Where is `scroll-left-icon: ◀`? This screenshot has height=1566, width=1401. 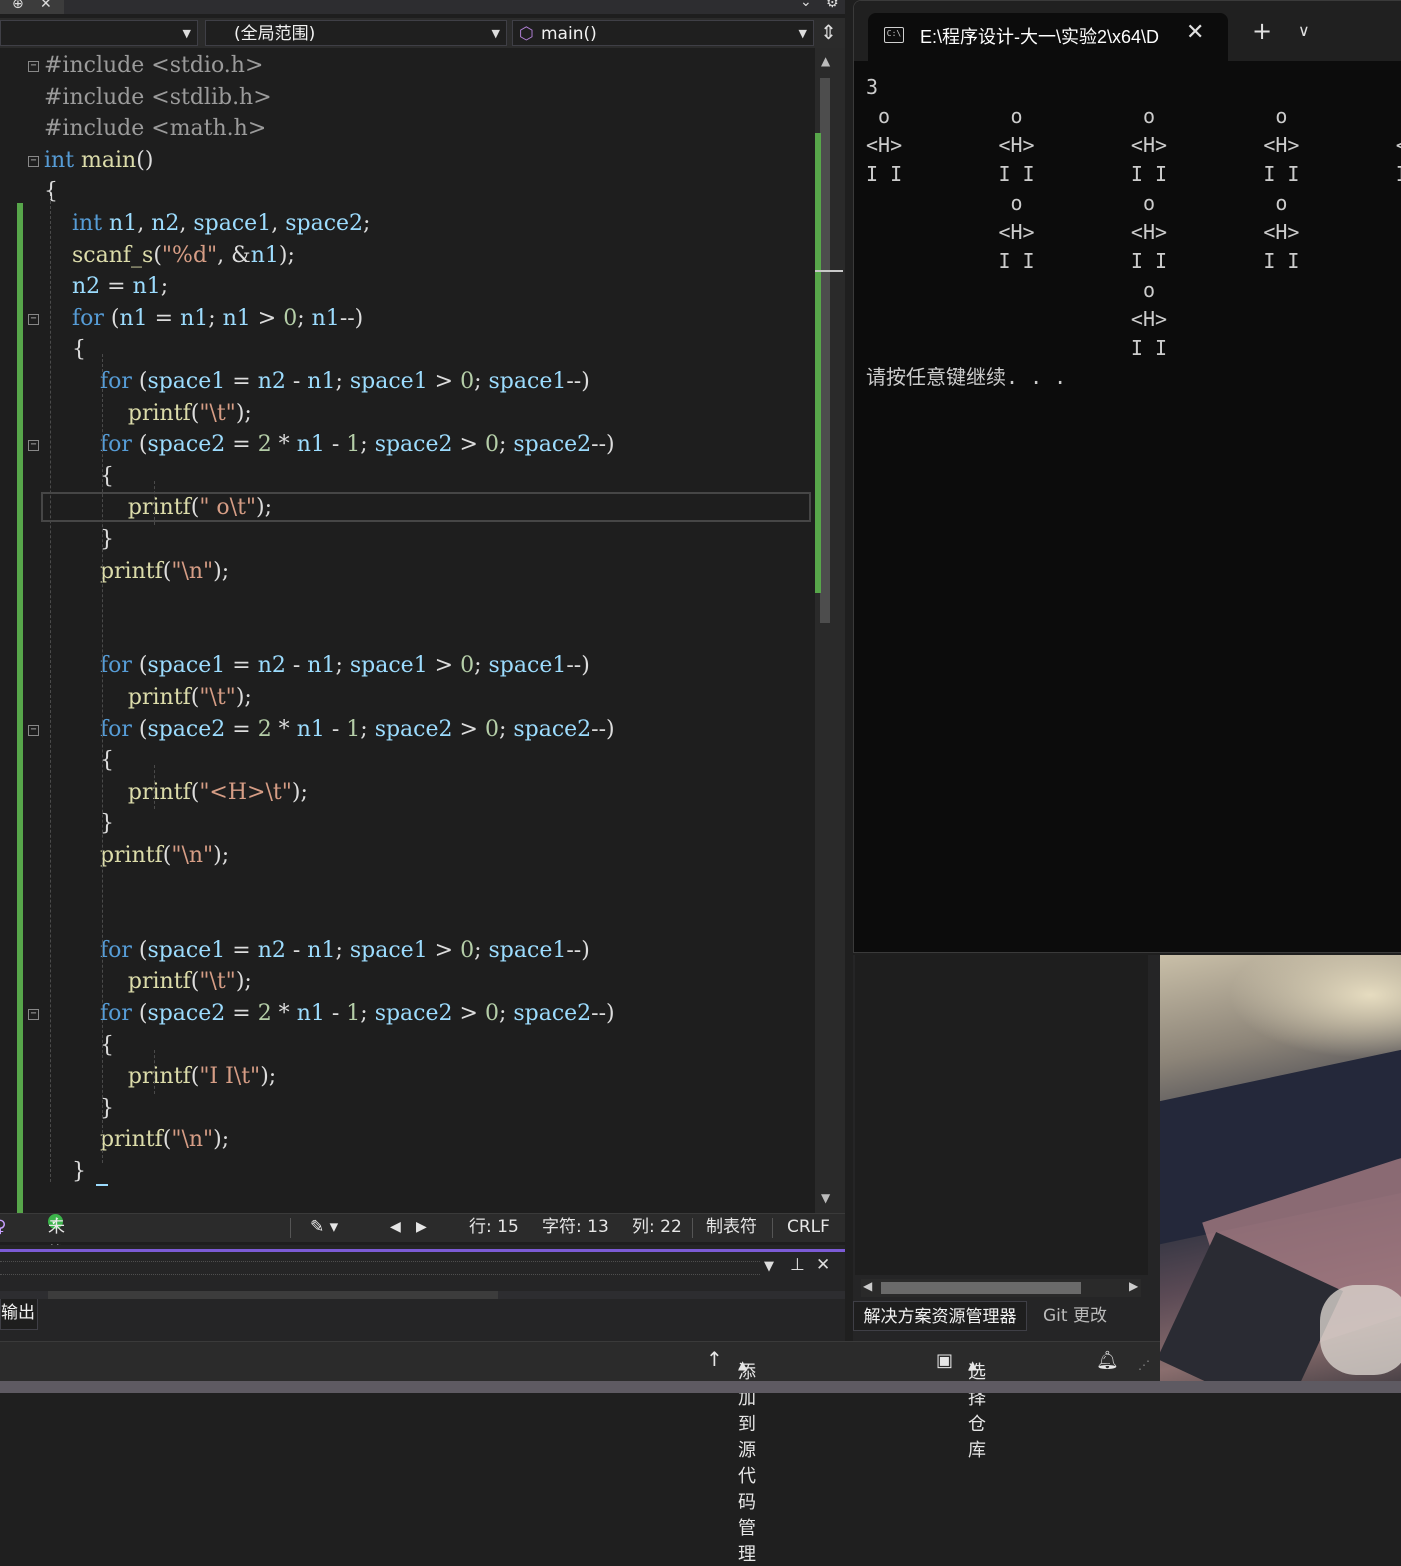 scroll-left-icon: ◀ is located at coordinates (867, 1286).